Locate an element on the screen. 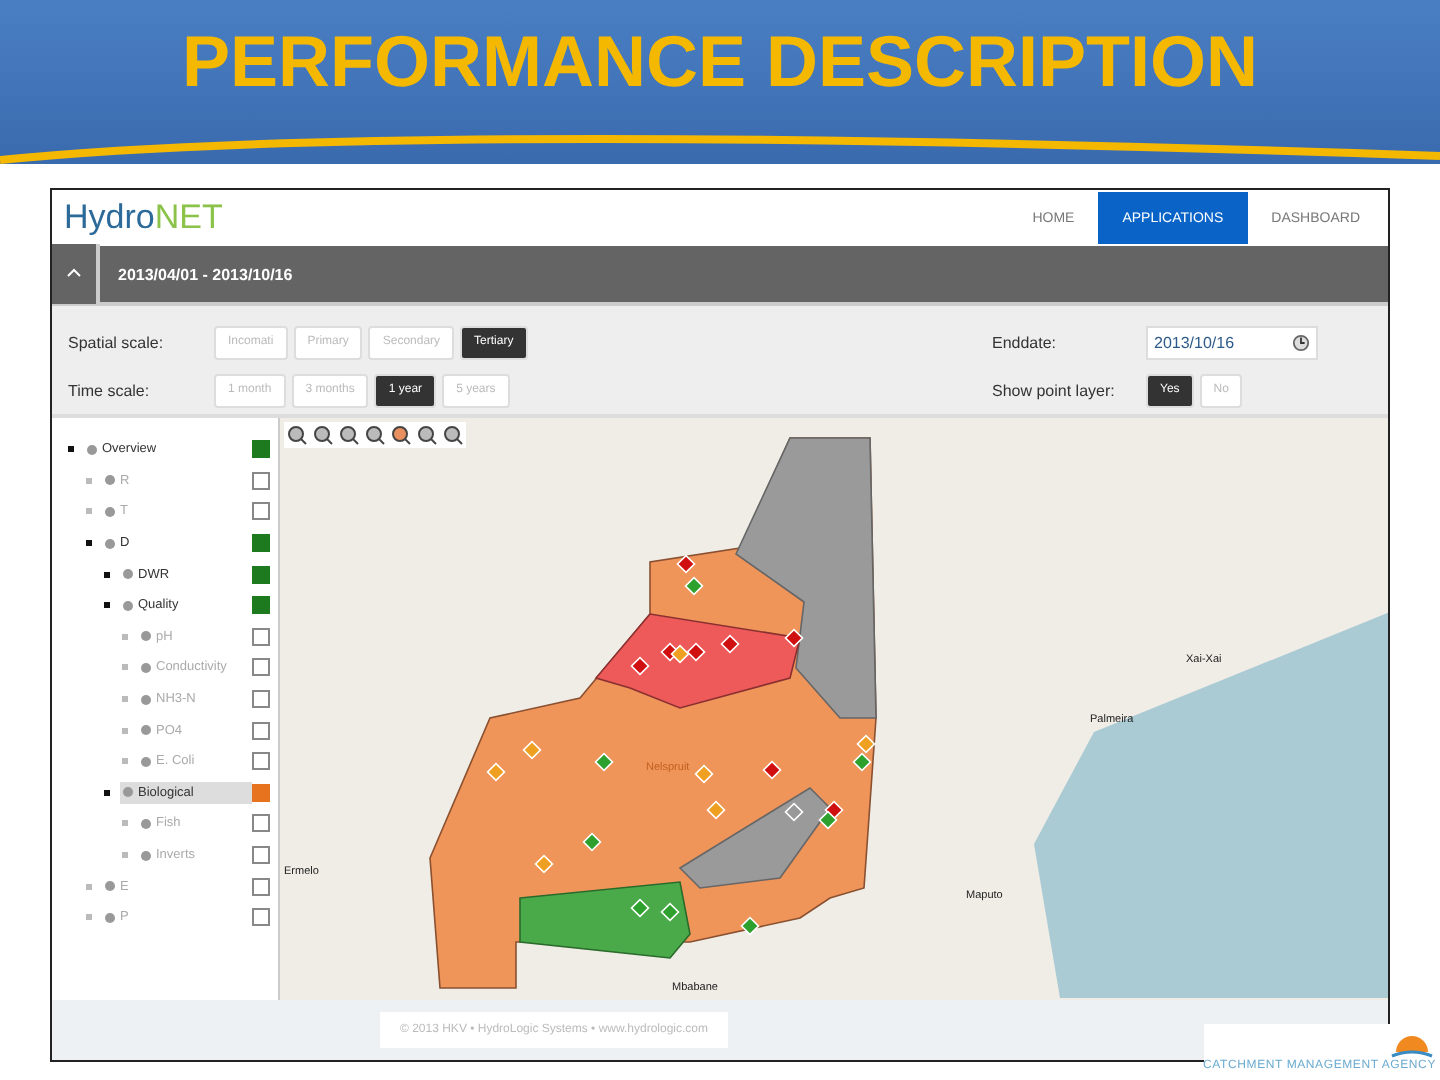 The height and width of the screenshot is (1080, 1440). chevron-up-icon is located at coordinates (74, 274).